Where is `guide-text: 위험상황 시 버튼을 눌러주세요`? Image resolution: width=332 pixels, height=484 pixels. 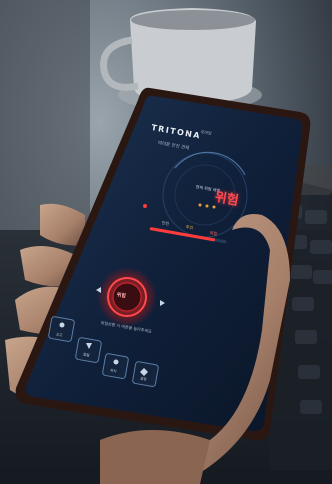 guide-text: 위험상황 시 버튼을 눌러주세요 is located at coordinates (126, 327).